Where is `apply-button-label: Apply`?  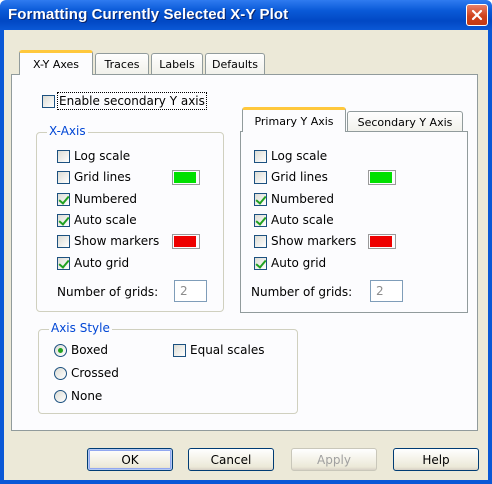 apply-button-label: Apply is located at coordinates (334, 459).